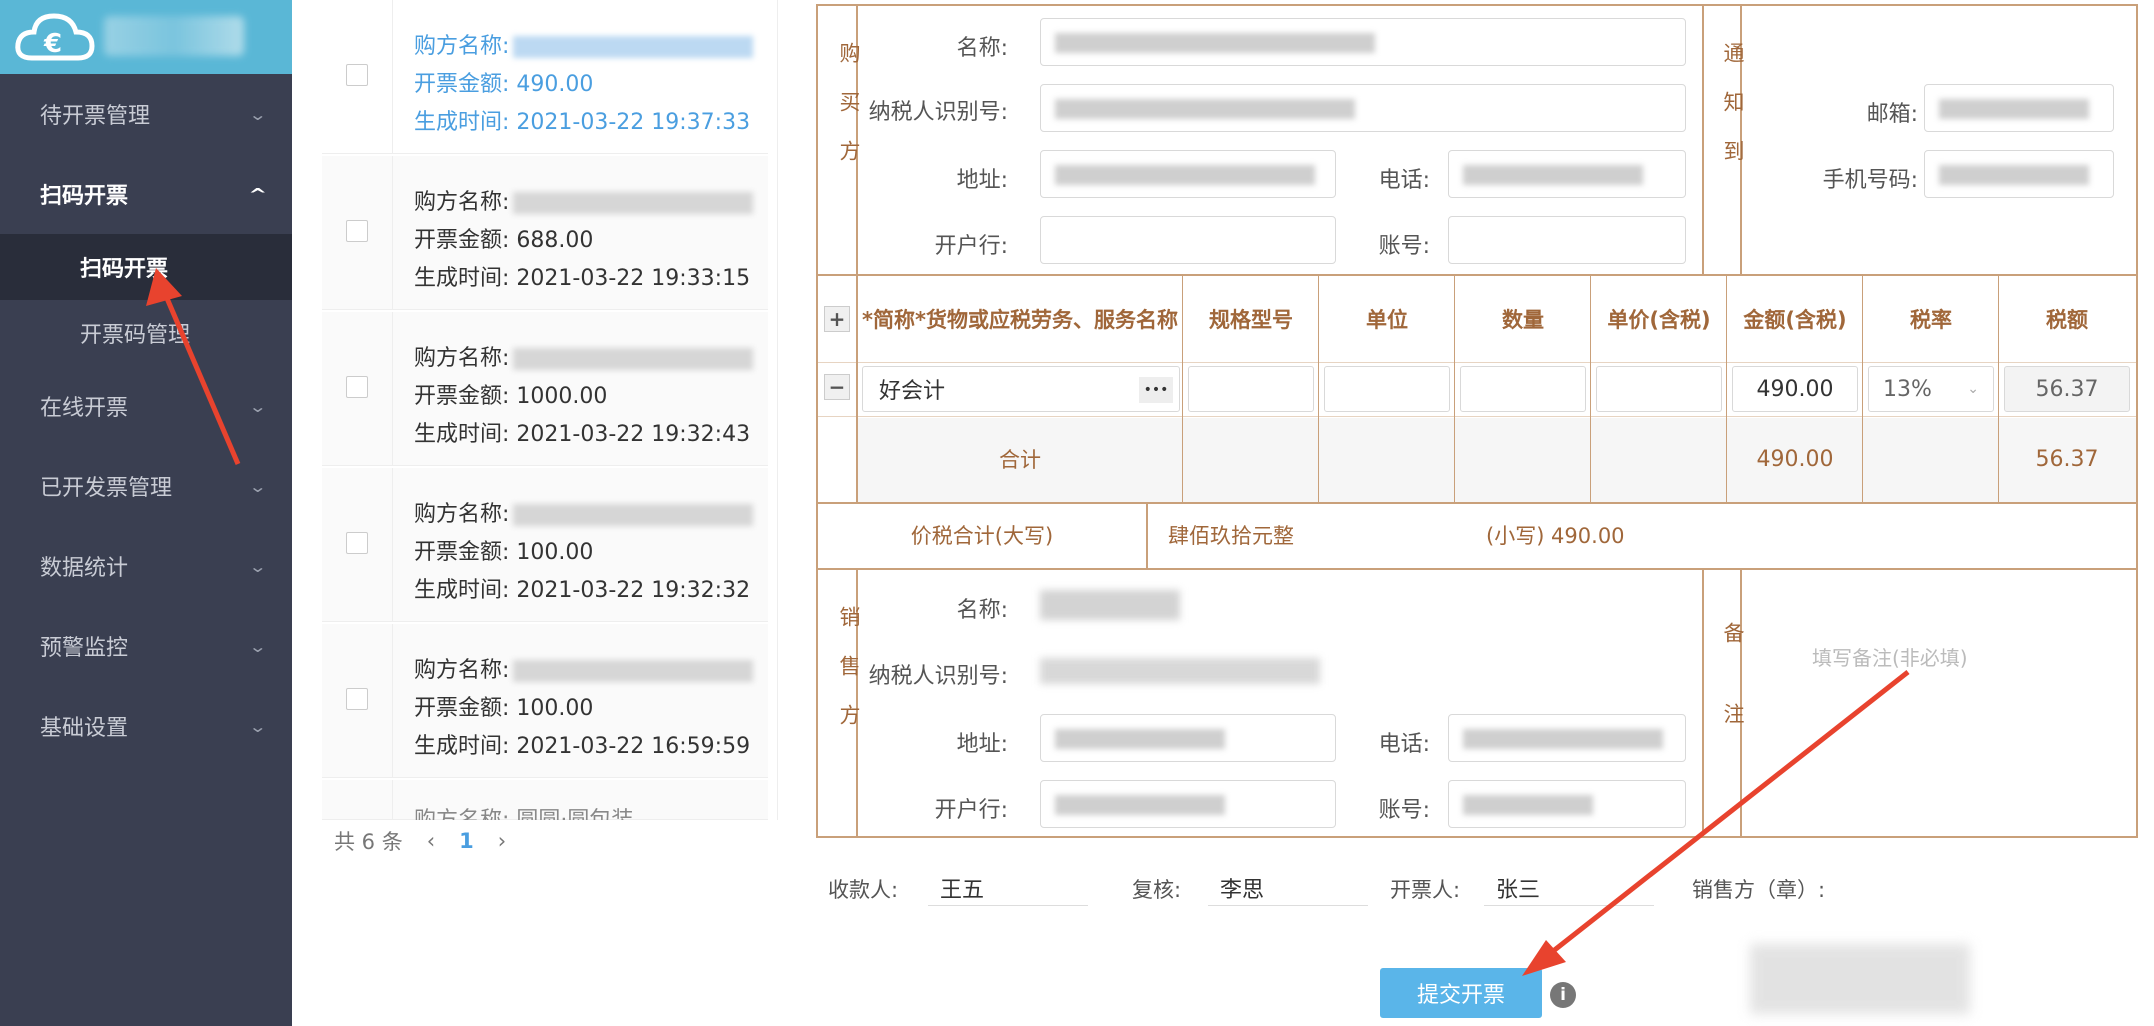 The height and width of the screenshot is (1026, 2154). I want to click on sidebar-item-issued-invoices: 已开发票管理 ⌄, so click(146, 486).